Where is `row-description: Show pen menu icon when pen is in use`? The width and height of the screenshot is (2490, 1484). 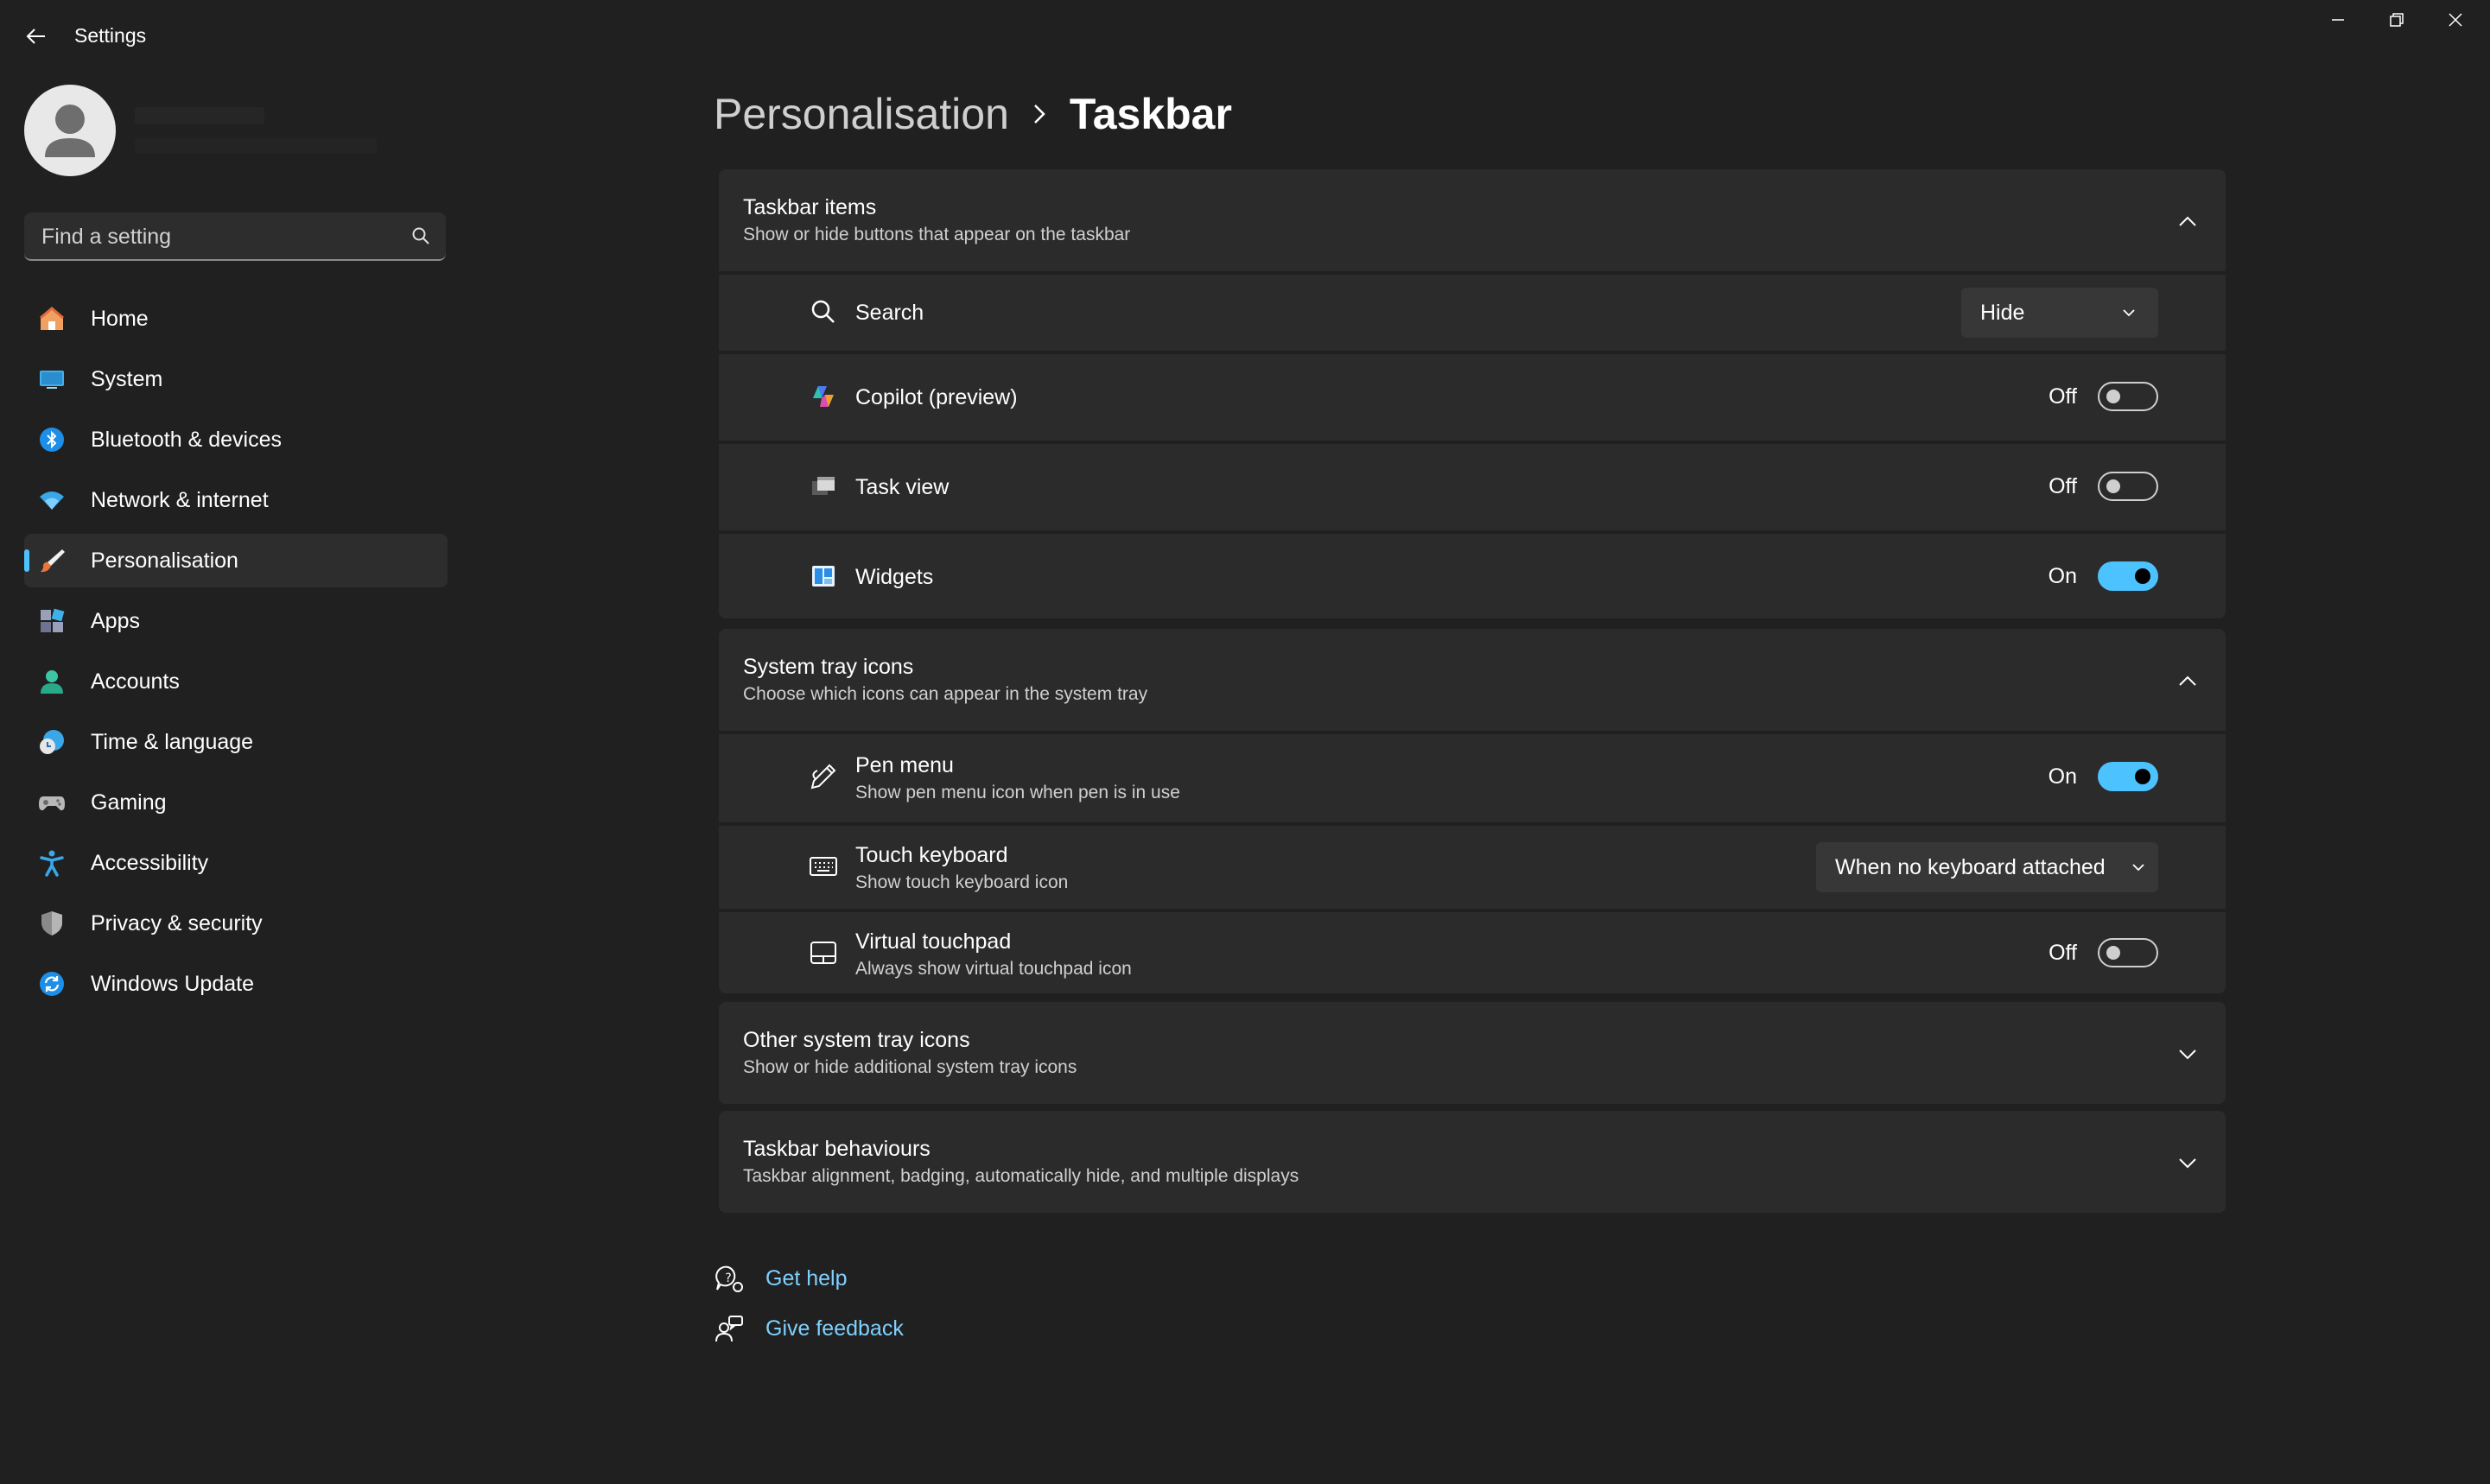 row-description: Show pen menu icon when pen is in use is located at coordinates (1018, 792).